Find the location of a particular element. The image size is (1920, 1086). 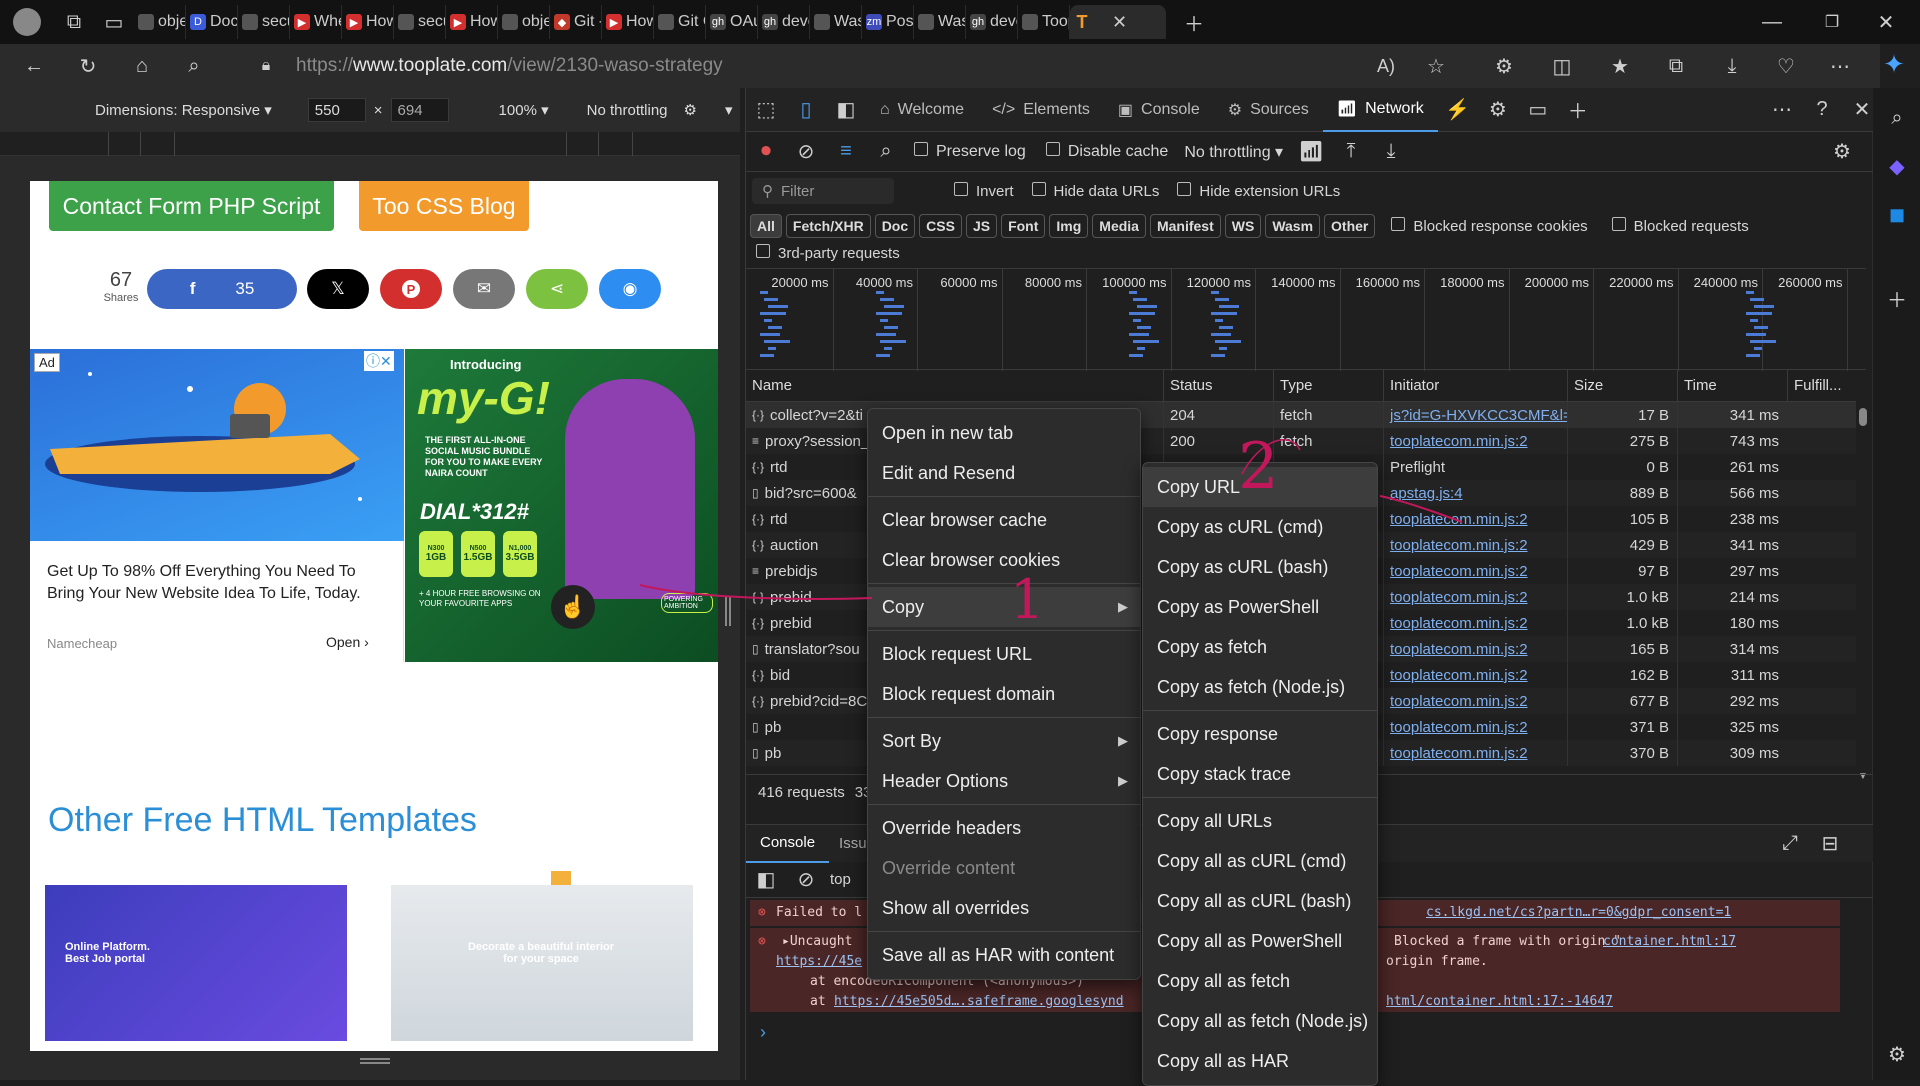

annotation-one: 1 is located at coordinates (1027, 599).